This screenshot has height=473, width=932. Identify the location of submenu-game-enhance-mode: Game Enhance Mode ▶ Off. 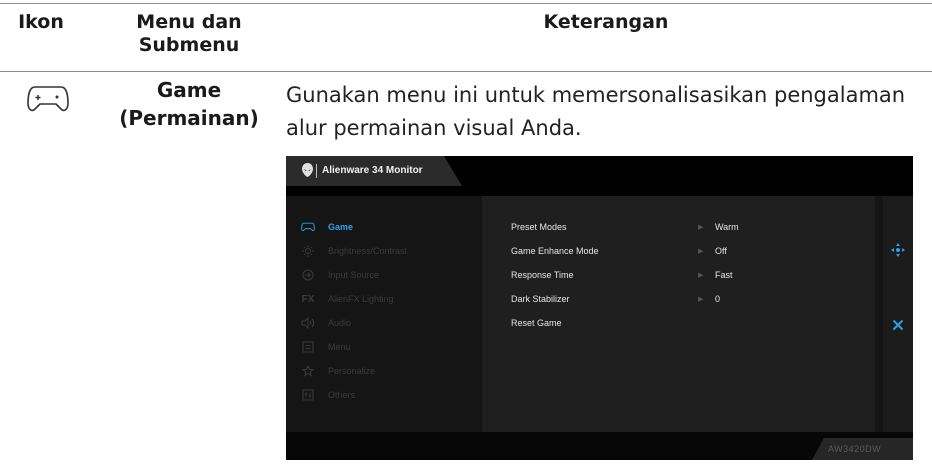
(584, 254).